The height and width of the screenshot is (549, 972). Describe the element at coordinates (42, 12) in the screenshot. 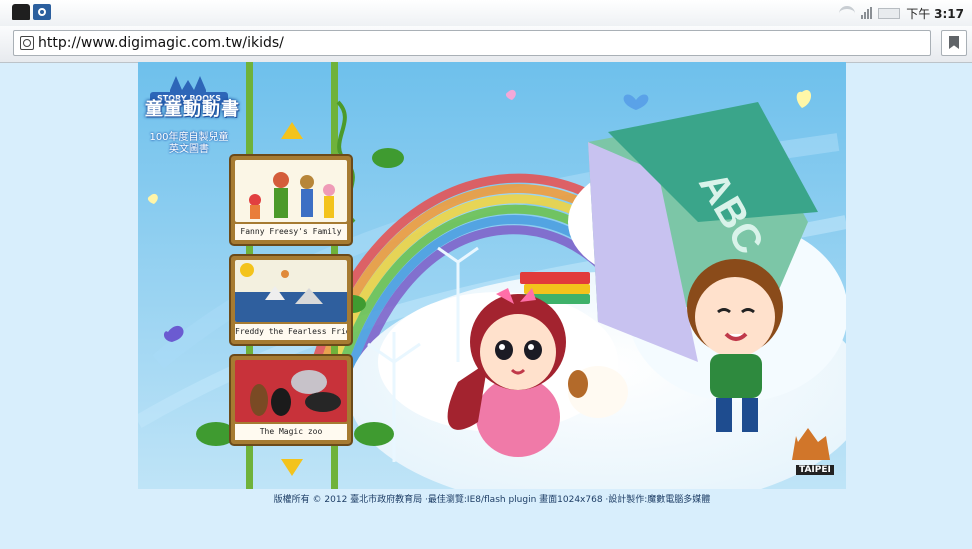

I see `screenshot-icon` at that location.